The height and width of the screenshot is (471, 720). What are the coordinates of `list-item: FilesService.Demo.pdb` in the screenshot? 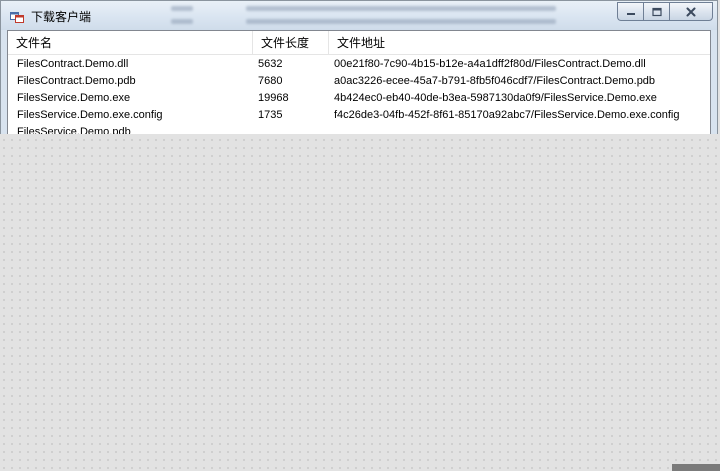 It's located at (359, 129).